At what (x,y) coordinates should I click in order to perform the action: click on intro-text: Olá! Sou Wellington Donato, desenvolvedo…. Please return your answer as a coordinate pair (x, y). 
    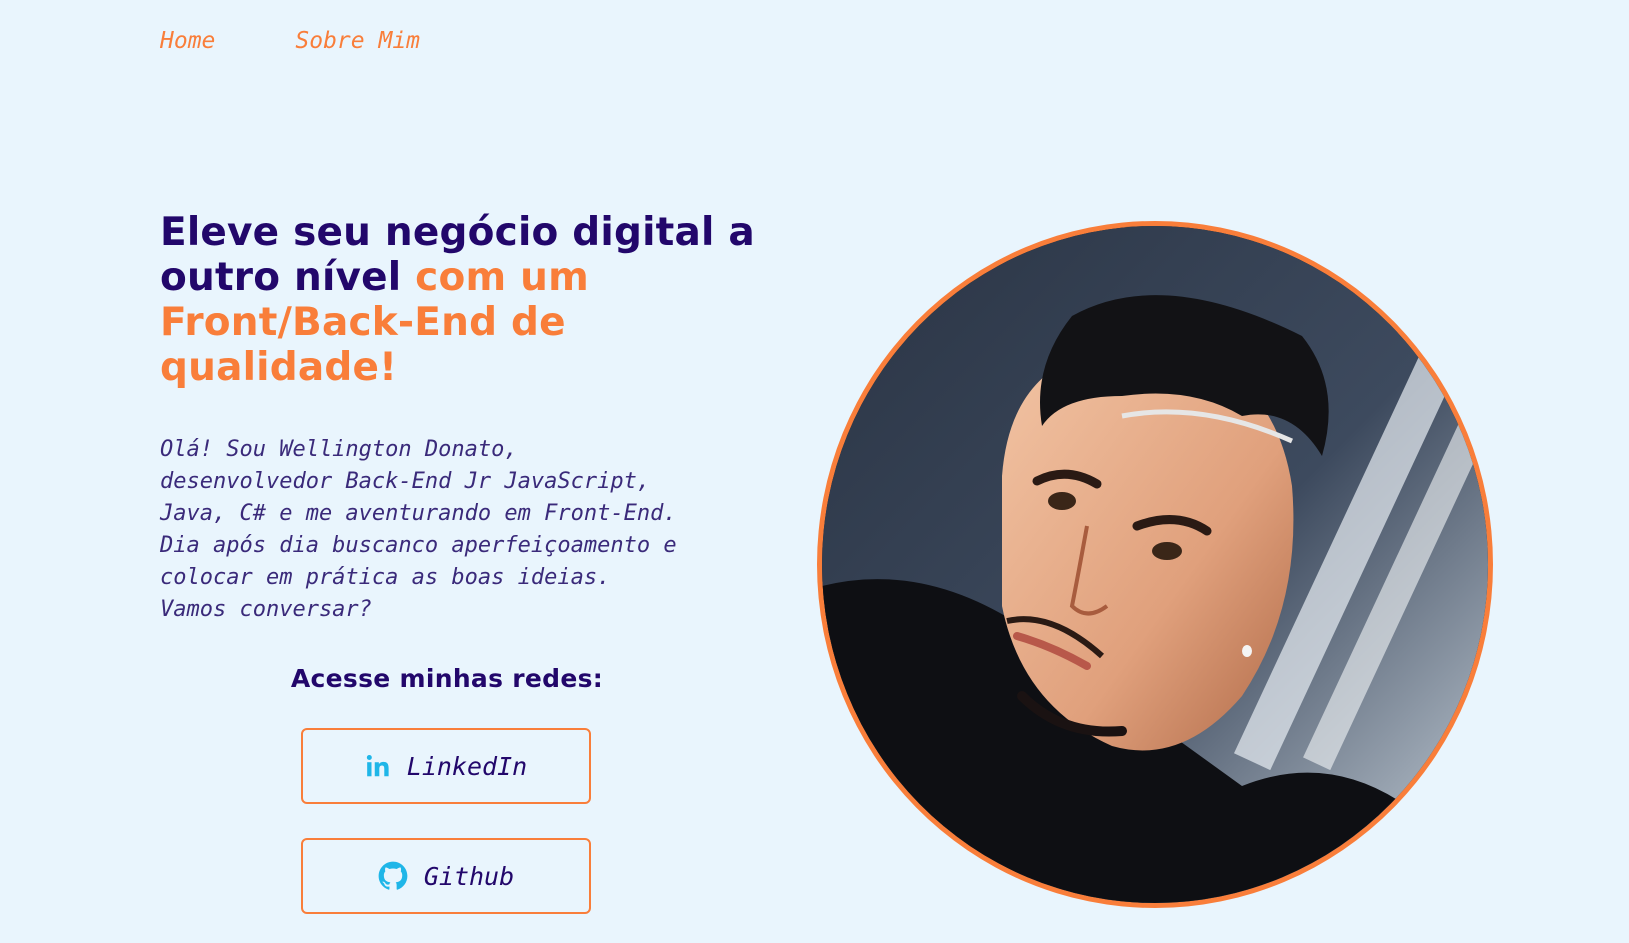
    Looking at the image, I should click on (450, 530).